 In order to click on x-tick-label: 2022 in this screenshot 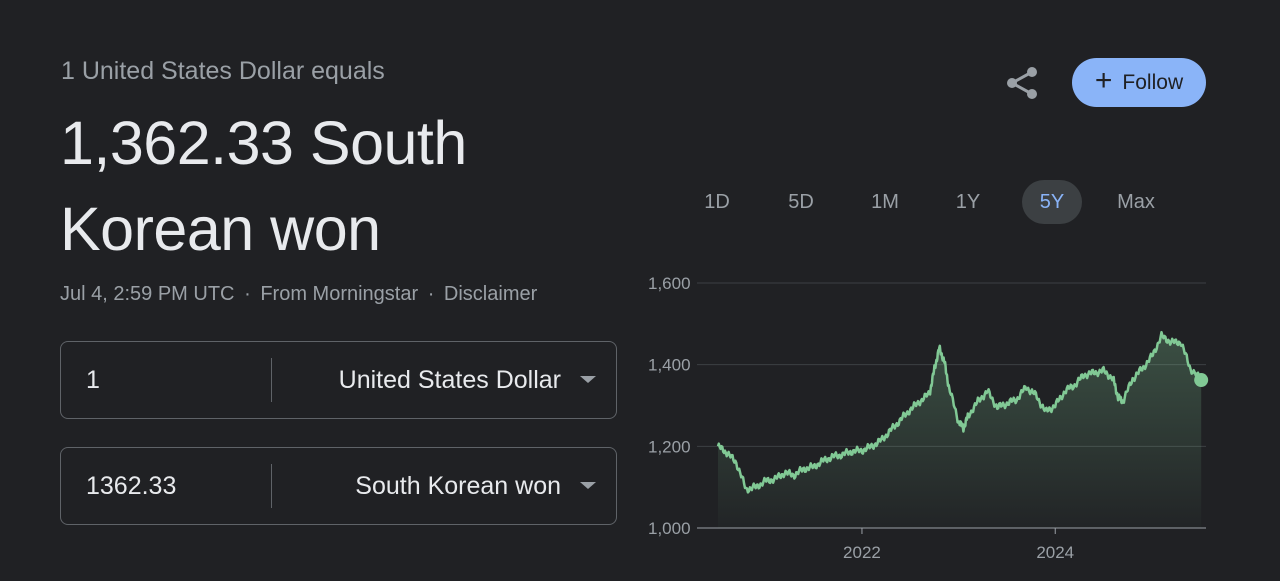, I will do `click(862, 552)`.